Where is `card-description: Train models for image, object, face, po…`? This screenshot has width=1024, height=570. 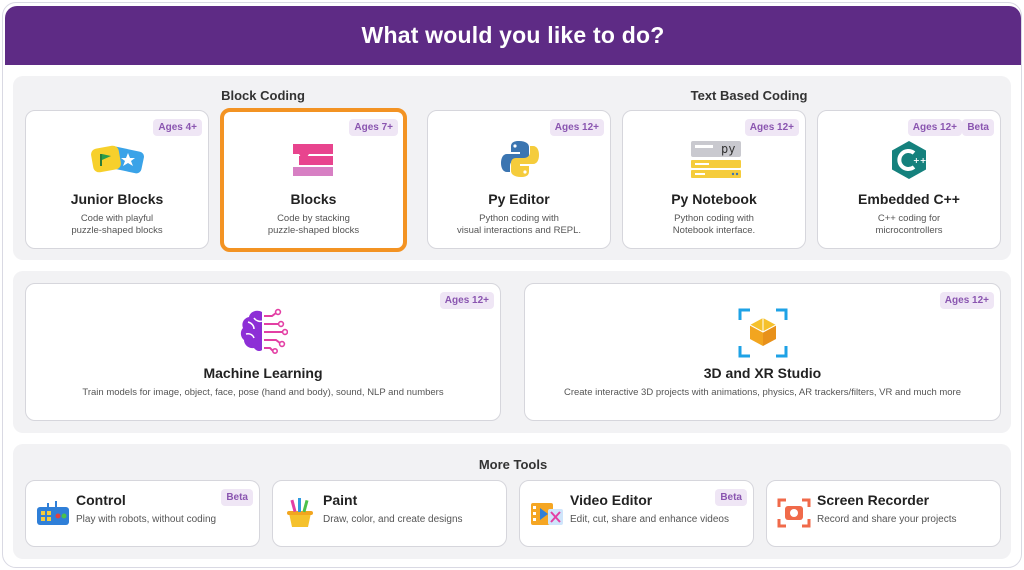 card-description: Train models for image, object, face, po… is located at coordinates (263, 392).